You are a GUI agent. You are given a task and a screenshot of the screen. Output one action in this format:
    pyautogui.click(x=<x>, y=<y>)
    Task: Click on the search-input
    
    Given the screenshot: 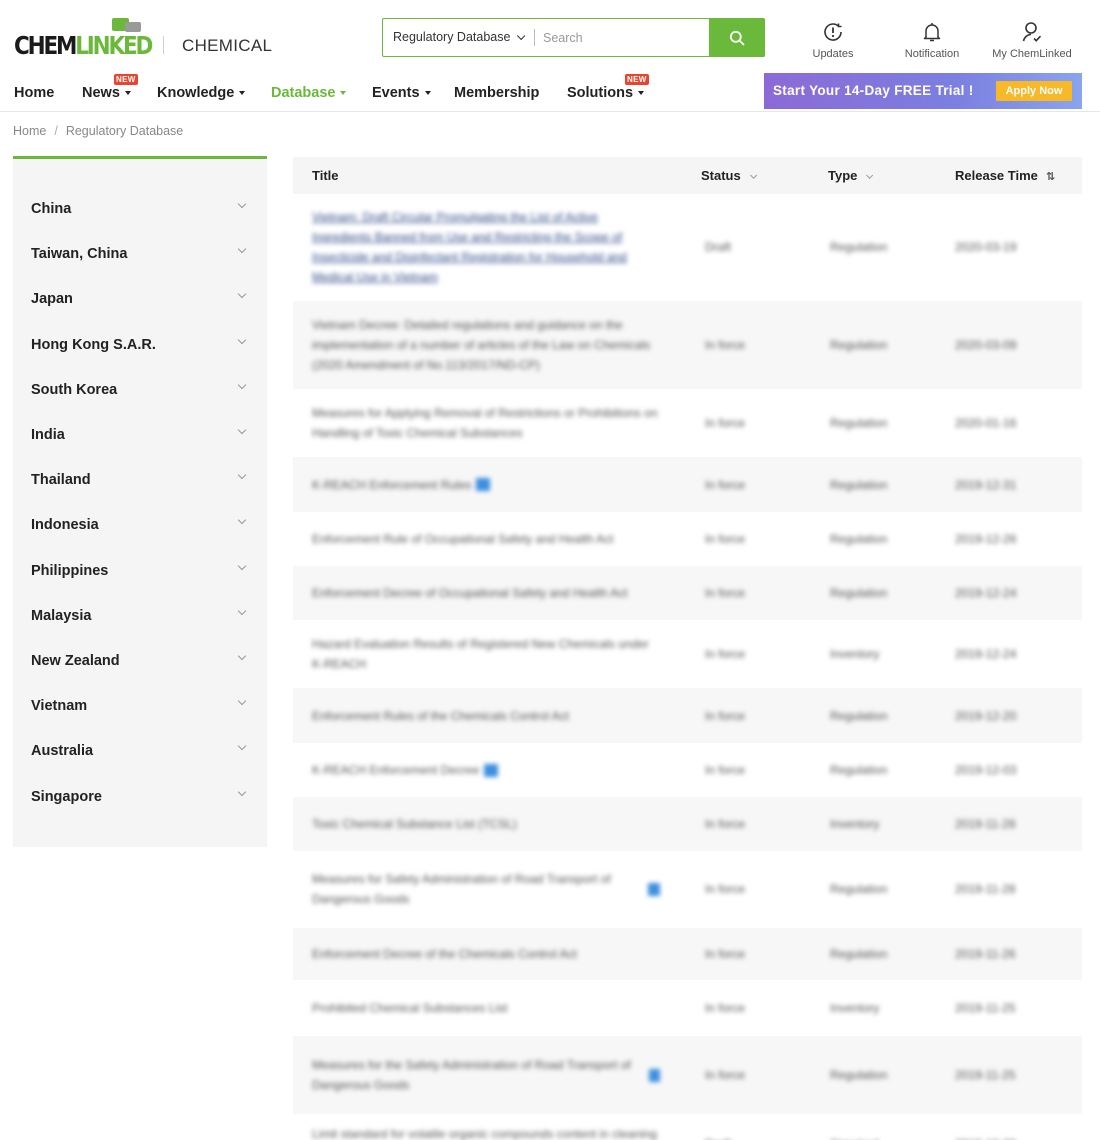 What is the action you would take?
    pyautogui.click(x=623, y=37)
    